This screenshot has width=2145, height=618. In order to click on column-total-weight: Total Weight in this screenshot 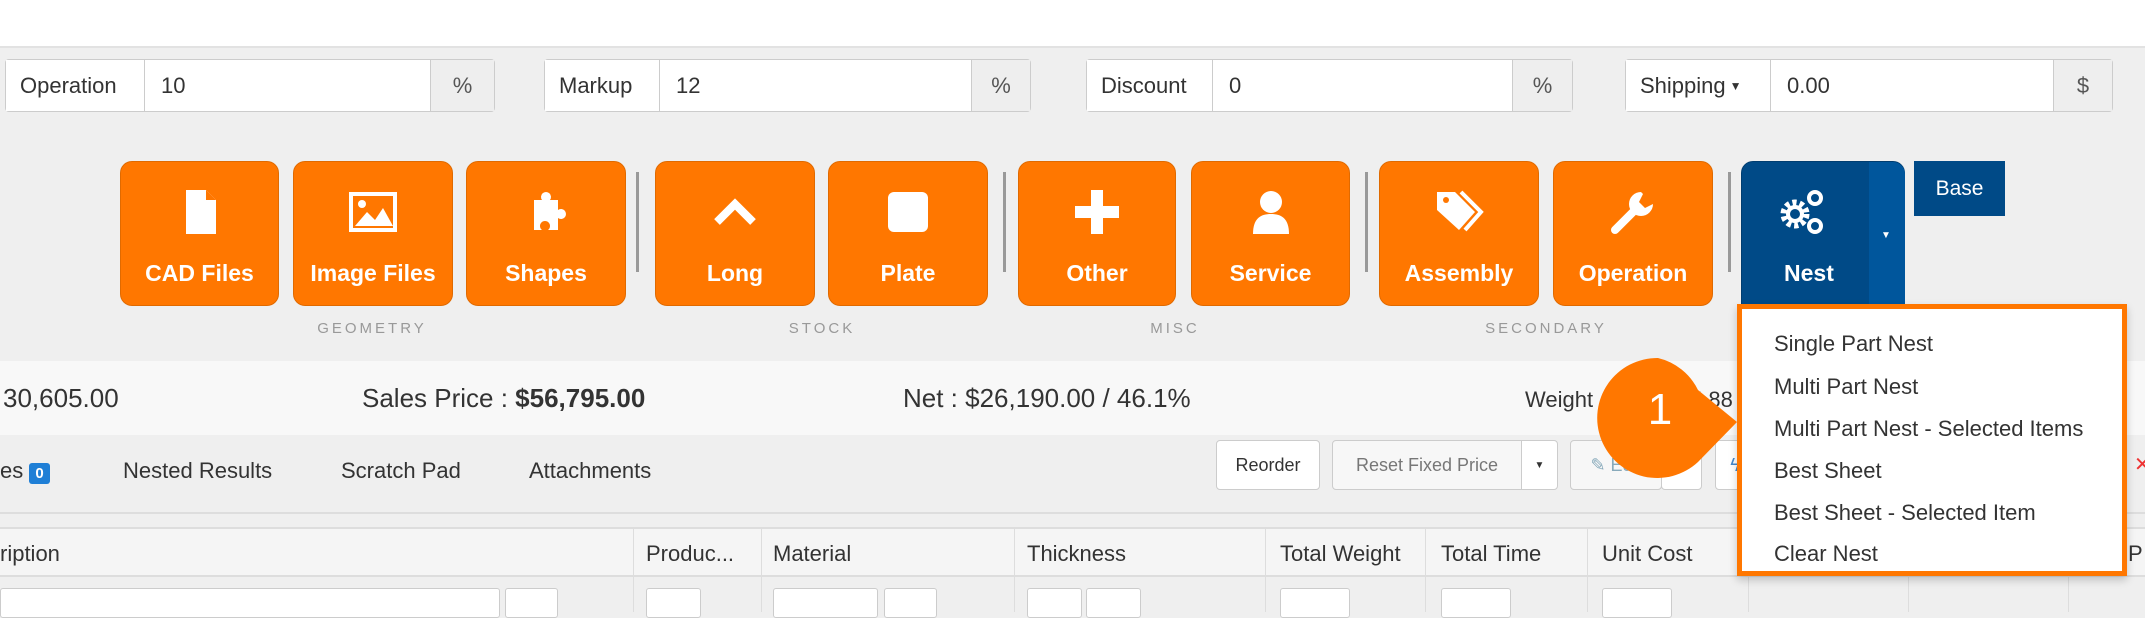, I will do `click(1340, 554)`.